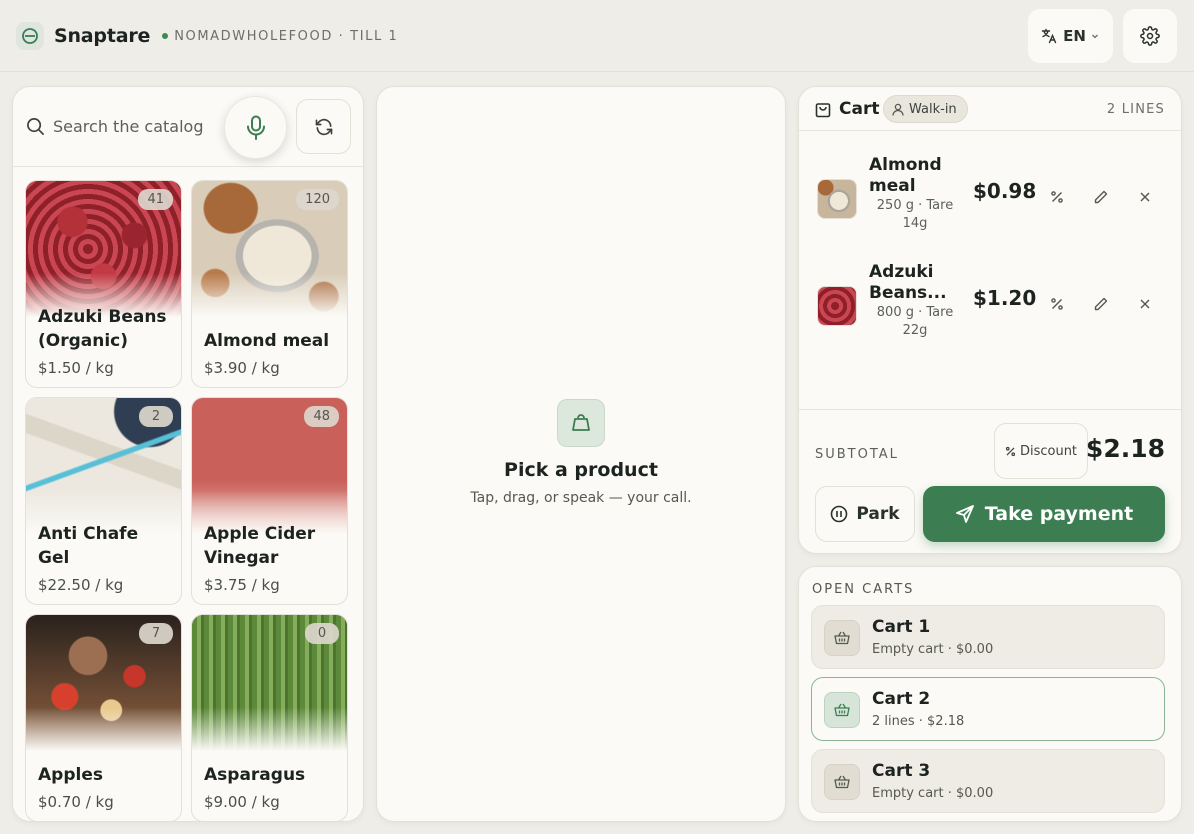 This screenshot has height=834, width=1194. What do you see at coordinates (857, 454) in the screenshot?
I see `subtotal-label: SUBTOTAL` at bounding box center [857, 454].